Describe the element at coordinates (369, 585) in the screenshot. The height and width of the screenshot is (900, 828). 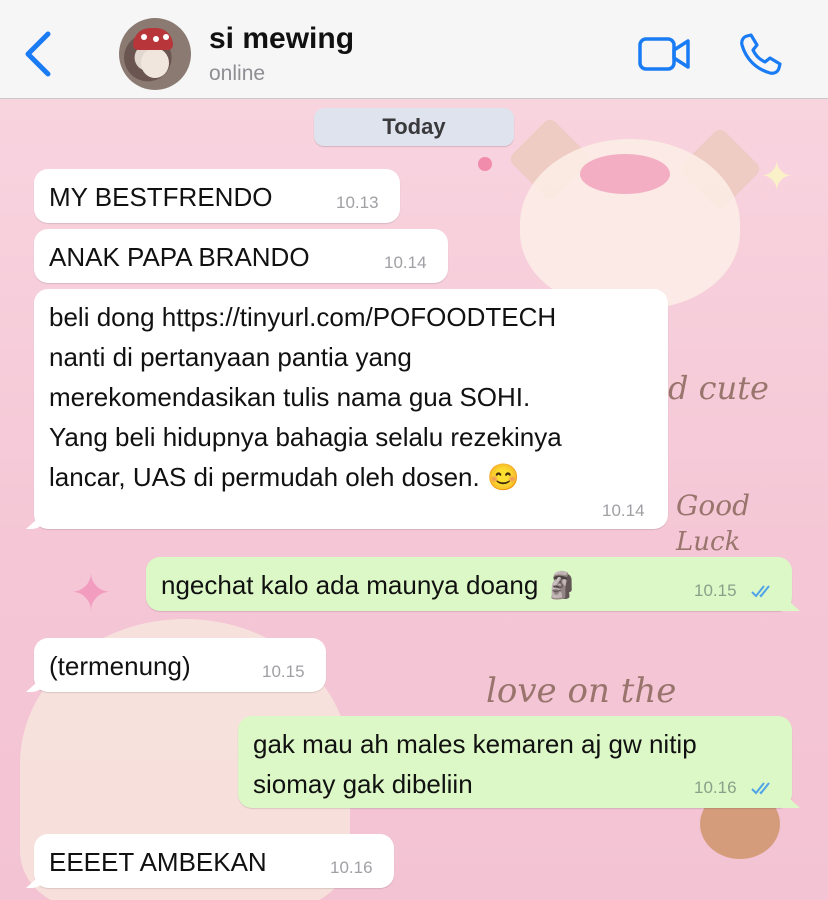
I see `message-text: ngechat kalo ada maunya doang 🗿` at that location.